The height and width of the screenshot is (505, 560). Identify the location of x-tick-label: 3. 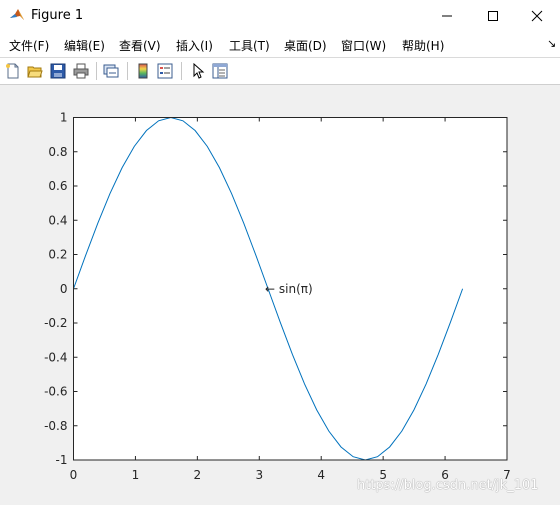
(259, 475).